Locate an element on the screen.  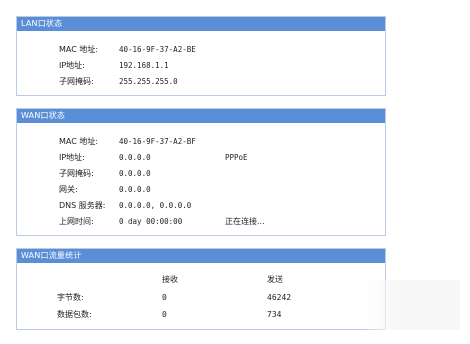
bytes-label: 字节数: is located at coordinates (70, 297).